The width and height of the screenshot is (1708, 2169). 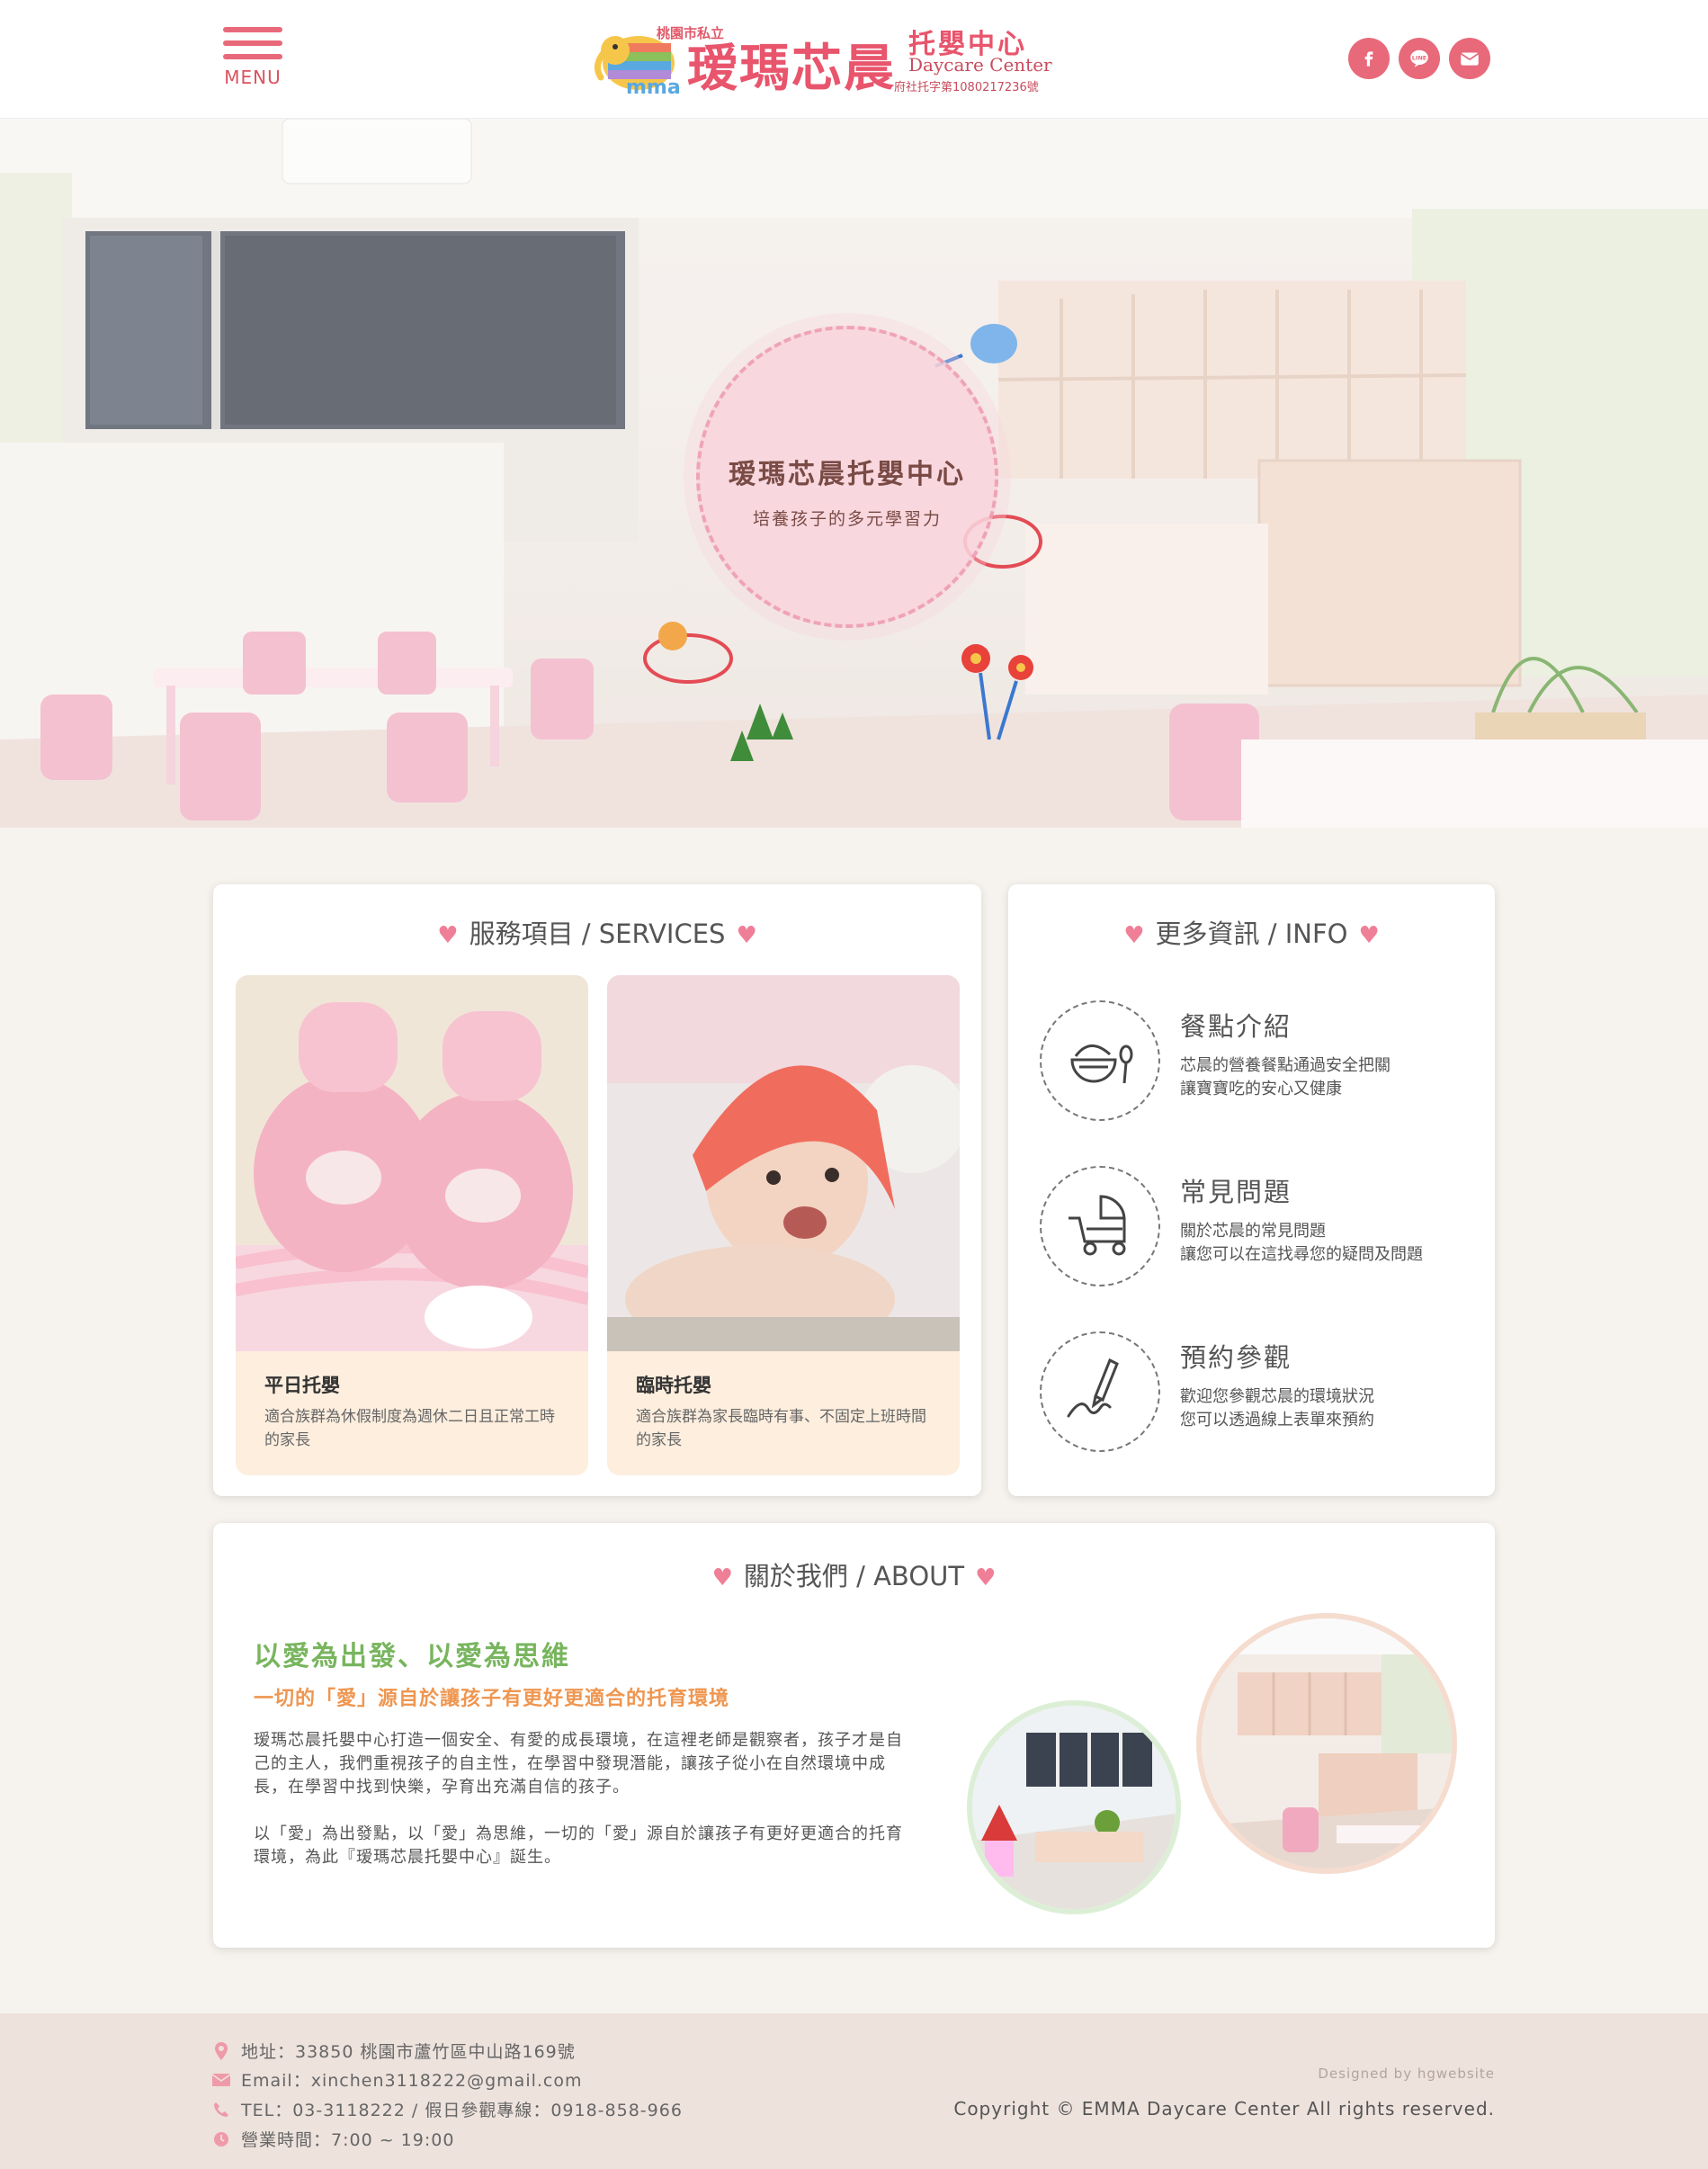 What do you see at coordinates (1333, 1077) in the screenshot?
I see `info-desc: 芯晨的營養餐點通過安全把關 讓寶寶吃的安心又健康` at bounding box center [1333, 1077].